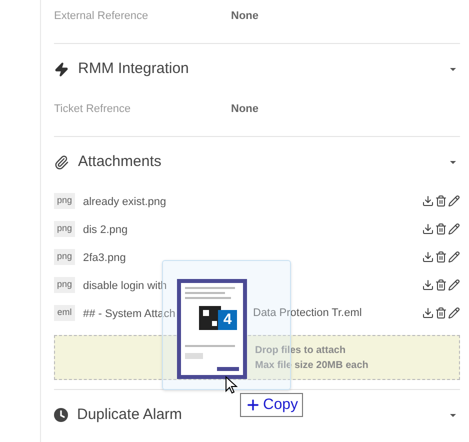  Describe the element at coordinates (129, 414) in the screenshot. I see `section-title: Duplicate Alarm` at that location.